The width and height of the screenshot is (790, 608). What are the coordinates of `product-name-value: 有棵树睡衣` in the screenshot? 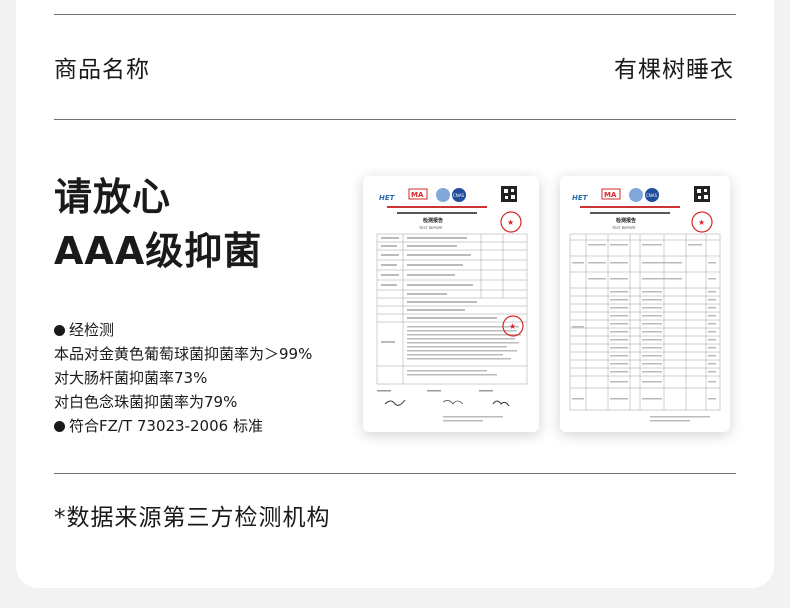 It's located at (674, 70).